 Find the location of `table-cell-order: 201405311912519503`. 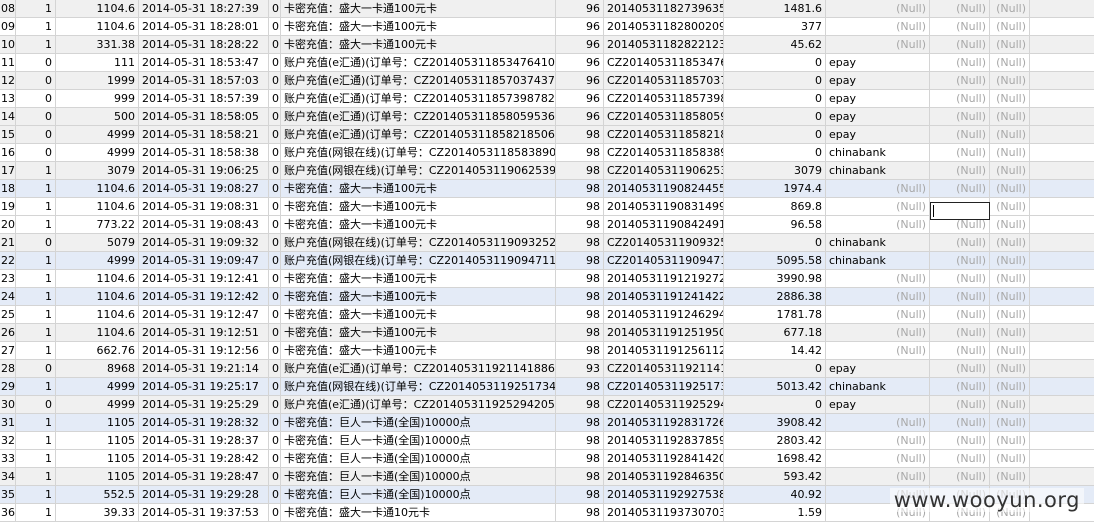

table-cell-order: 201405311912519503 is located at coordinates (664, 332).